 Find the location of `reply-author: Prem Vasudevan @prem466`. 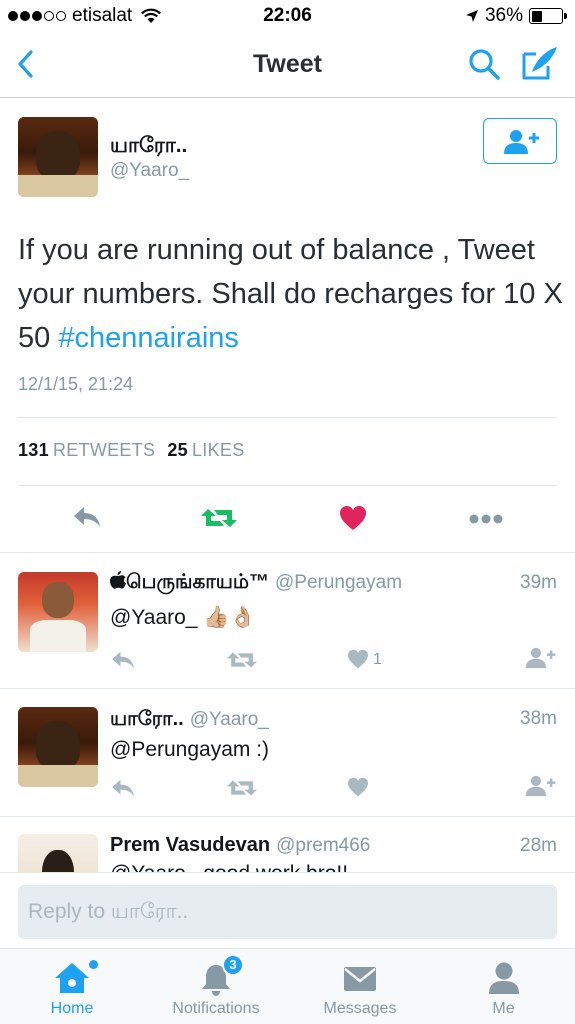

reply-author: Prem Vasudevan @prem466 is located at coordinates (240, 845).